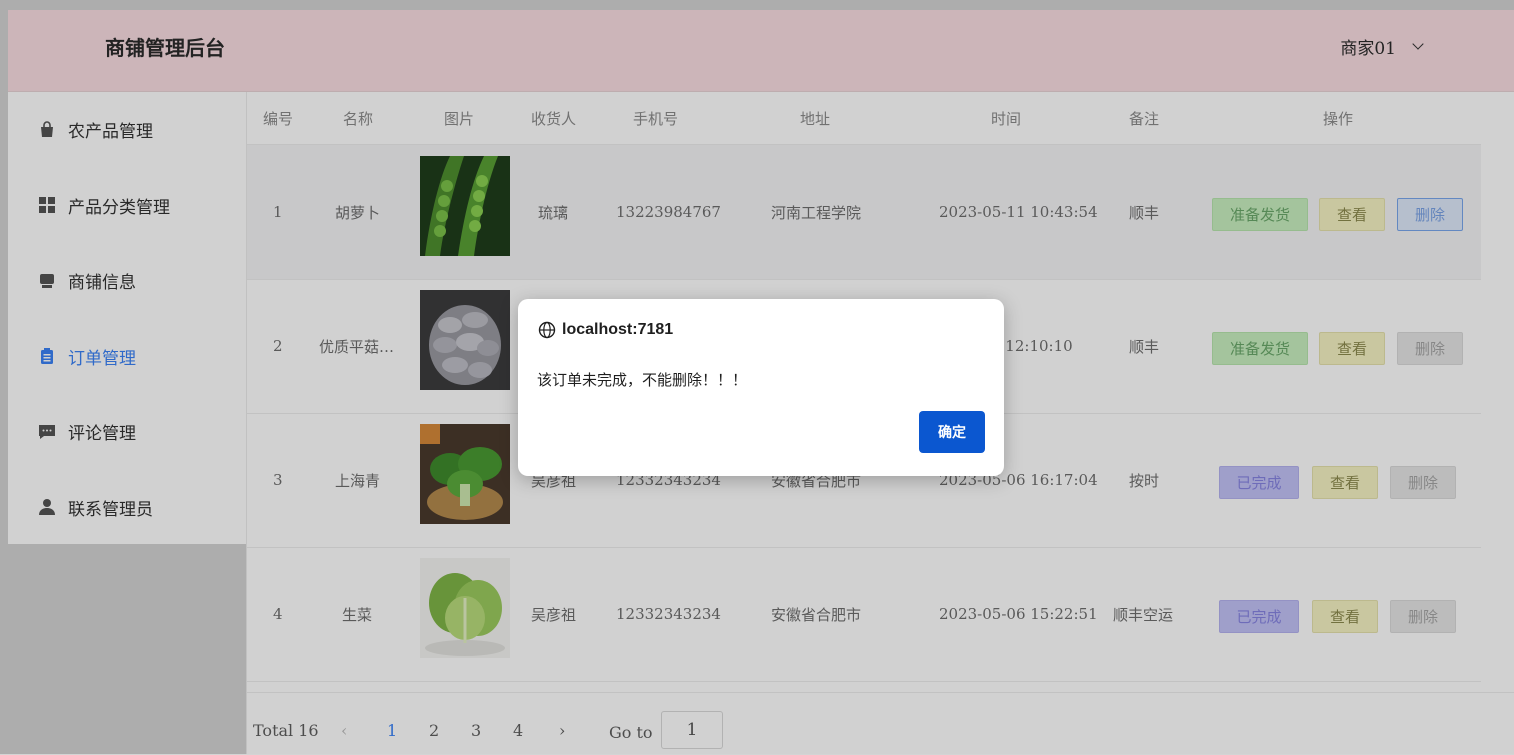 The width and height of the screenshot is (1514, 755). Describe the element at coordinates (547, 330) in the screenshot. I see `globe-icon` at that location.